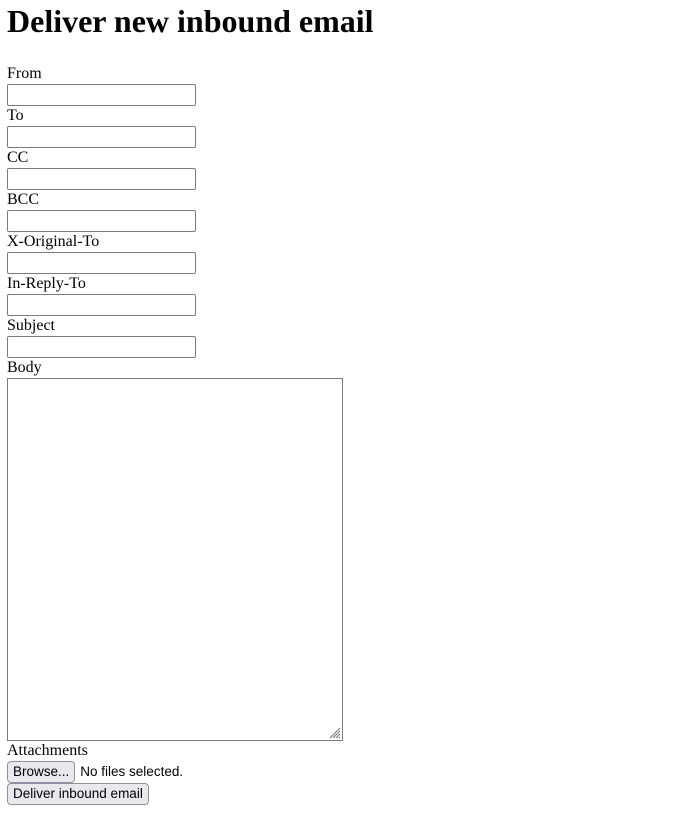 The image size is (698, 832). I want to click on cc-label: CC, so click(18, 157).